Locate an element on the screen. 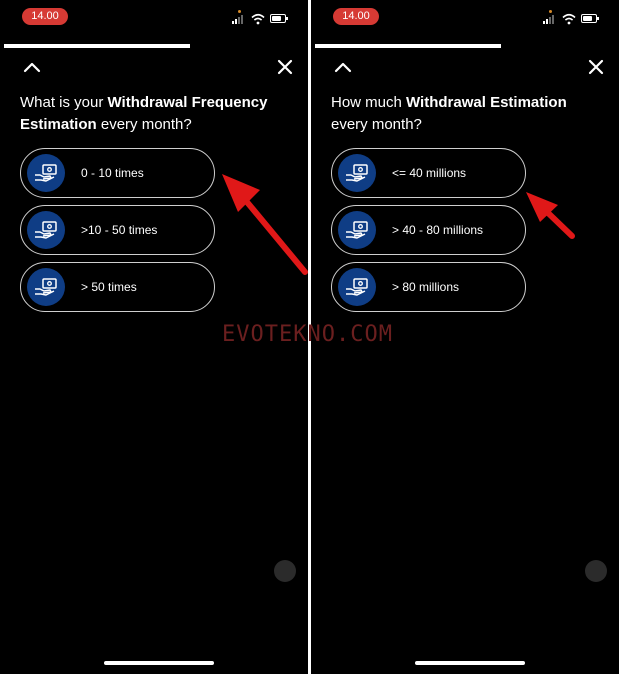 The height and width of the screenshot is (674, 619). option-label: >10 - 50 times is located at coordinates (119, 230).